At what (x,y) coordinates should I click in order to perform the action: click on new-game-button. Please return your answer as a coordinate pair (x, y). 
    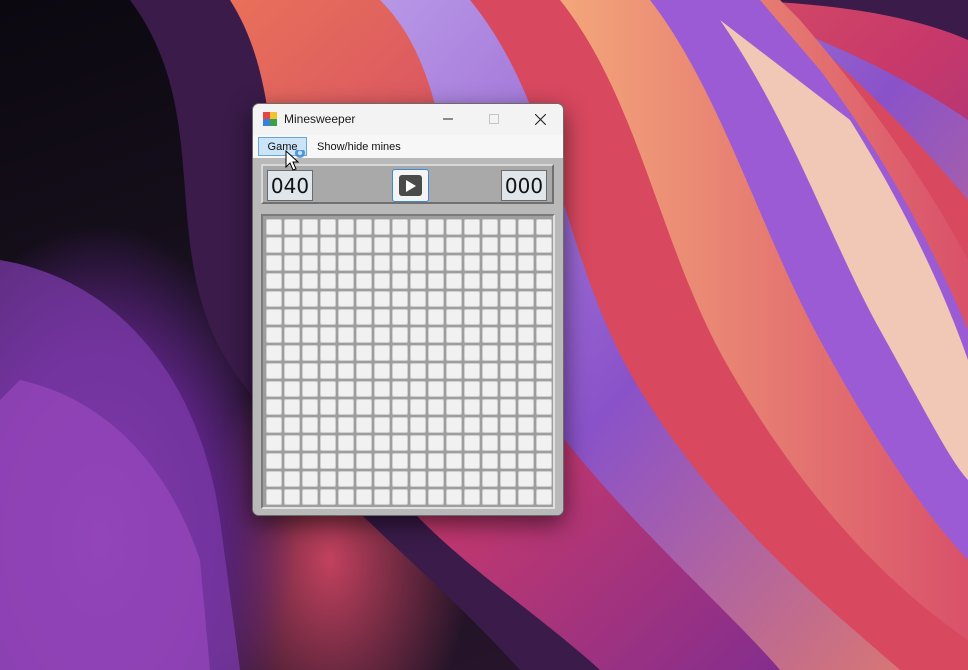
    Looking at the image, I should click on (410, 185).